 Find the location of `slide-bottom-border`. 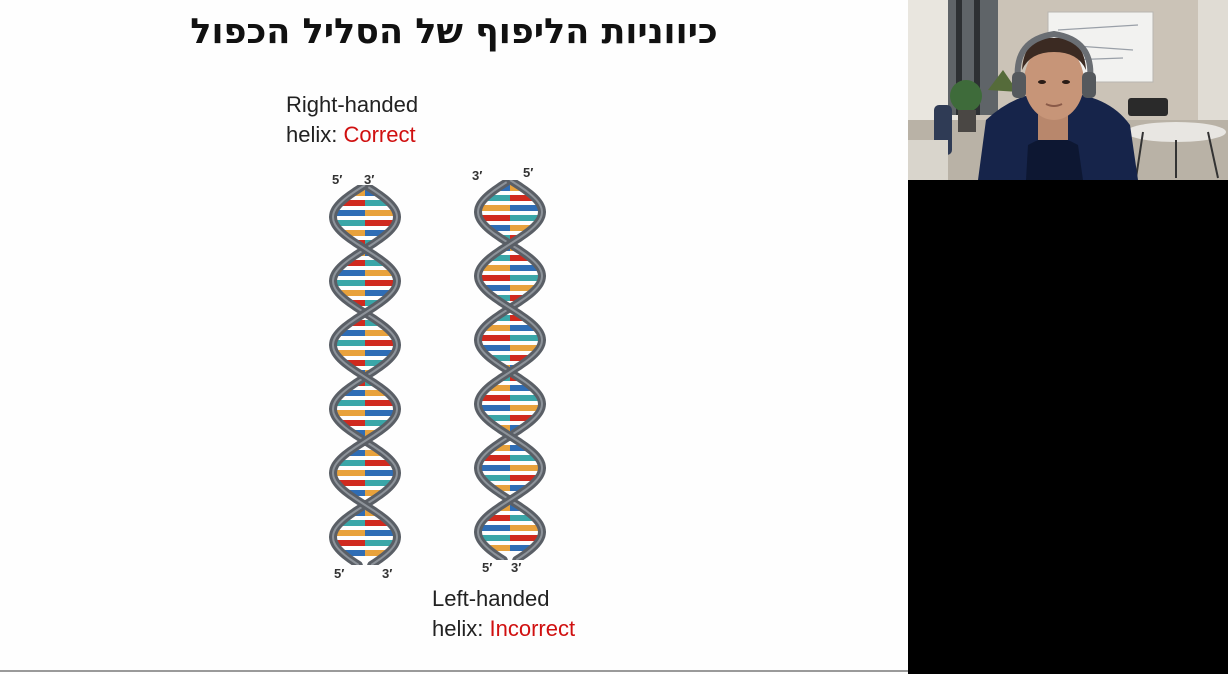

slide-bottom-border is located at coordinates (454, 671).